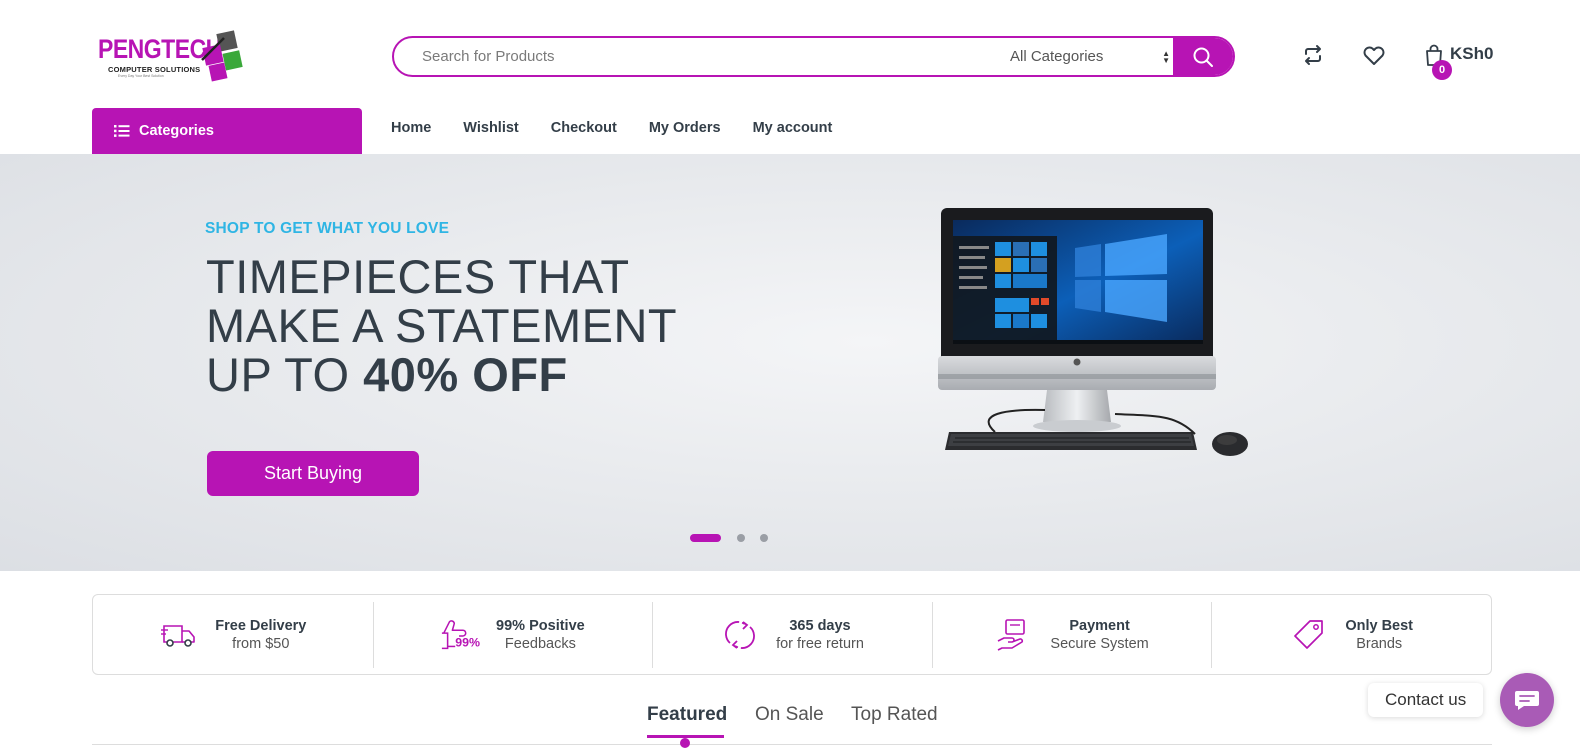  What do you see at coordinates (685, 128) in the screenshot?
I see `nav-my-orders: My Orders` at bounding box center [685, 128].